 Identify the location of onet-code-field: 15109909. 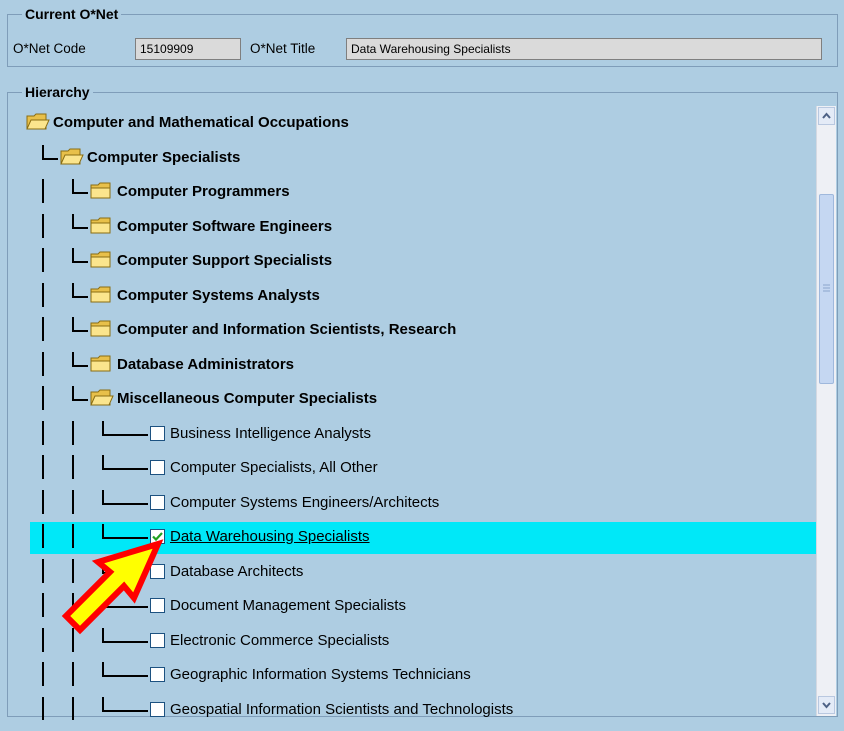
(188, 49).